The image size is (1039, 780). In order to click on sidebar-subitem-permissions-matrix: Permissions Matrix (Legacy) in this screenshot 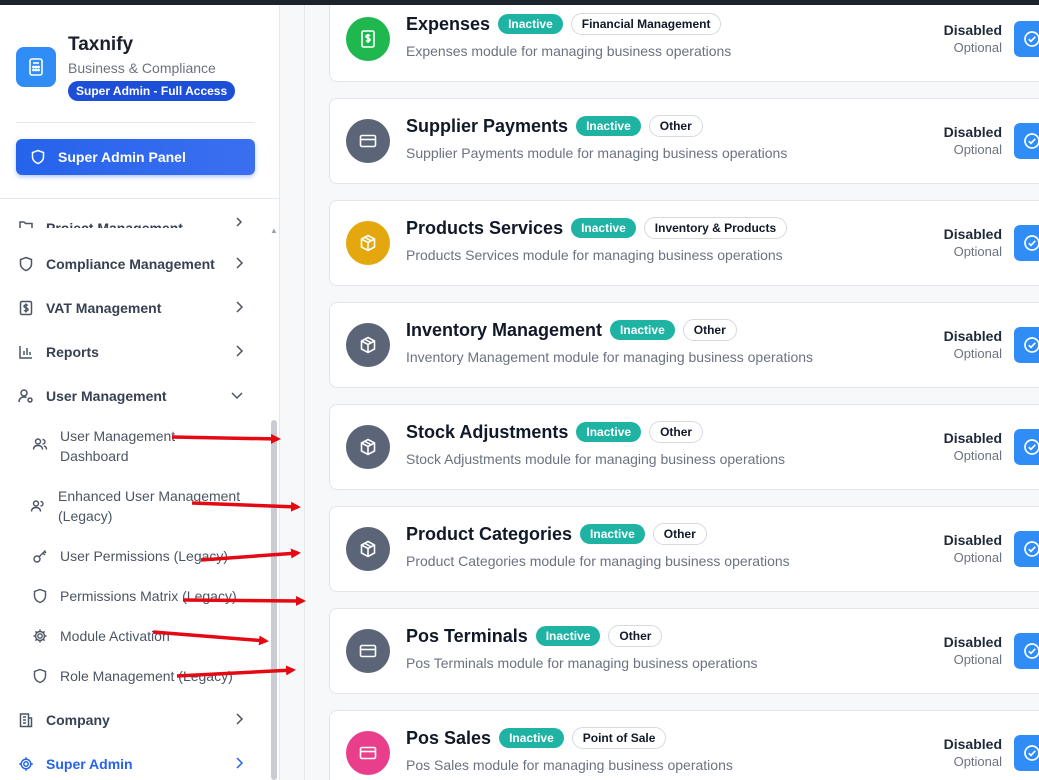, I will do `click(134, 596)`.